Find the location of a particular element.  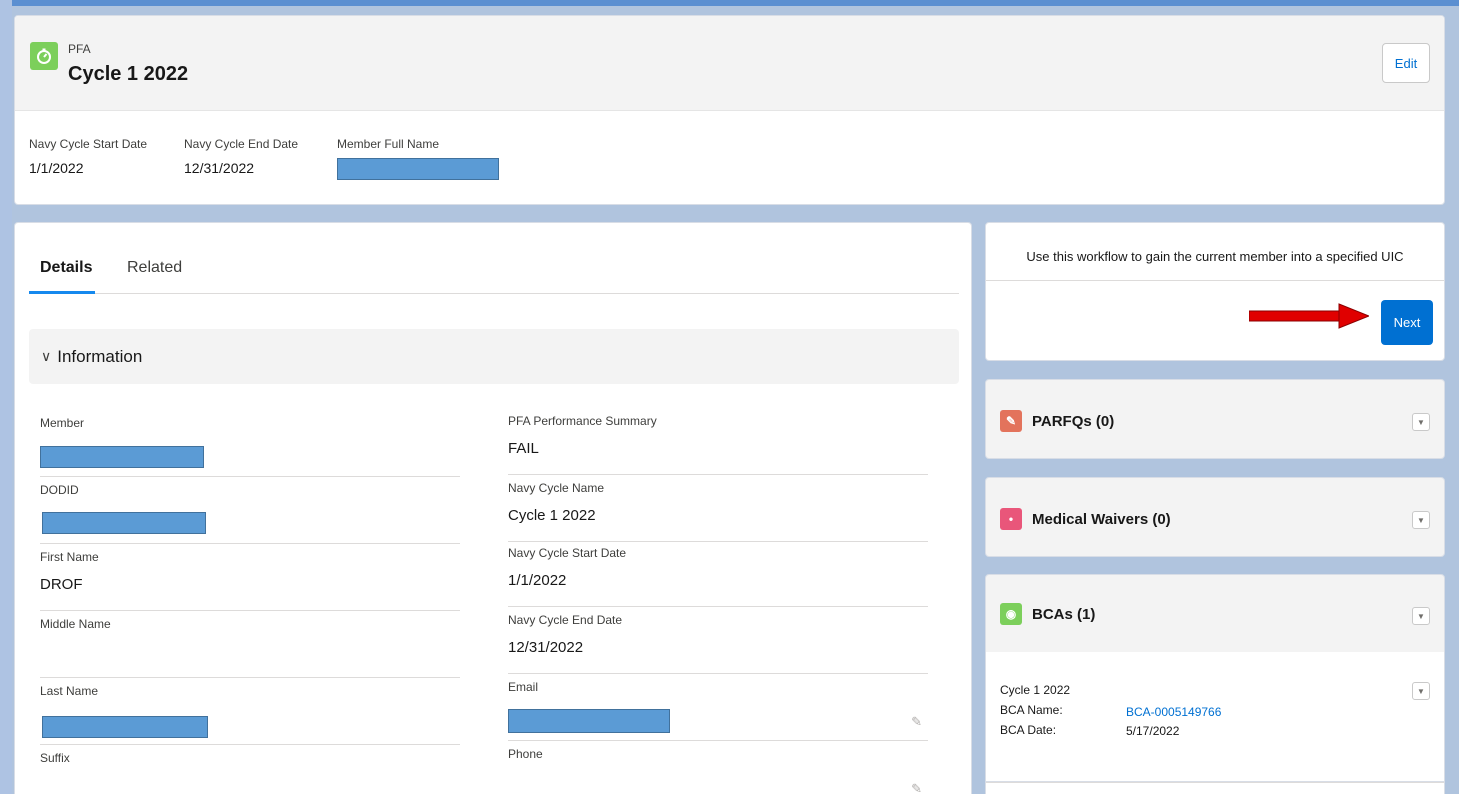

header-field-end-date: Navy Cycle End Date 12/31/2022 is located at coordinates (241, 156).